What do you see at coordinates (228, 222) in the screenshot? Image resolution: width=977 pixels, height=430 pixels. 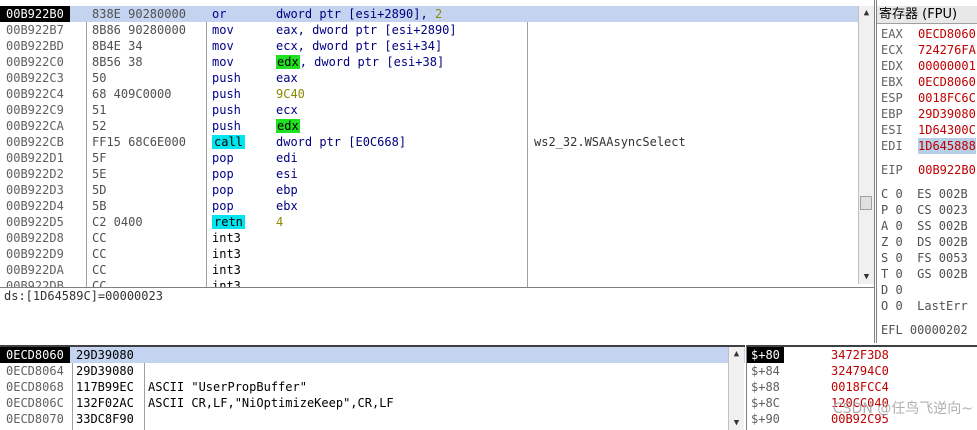 I see `row-mnemonic: retn` at bounding box center [228, 222].